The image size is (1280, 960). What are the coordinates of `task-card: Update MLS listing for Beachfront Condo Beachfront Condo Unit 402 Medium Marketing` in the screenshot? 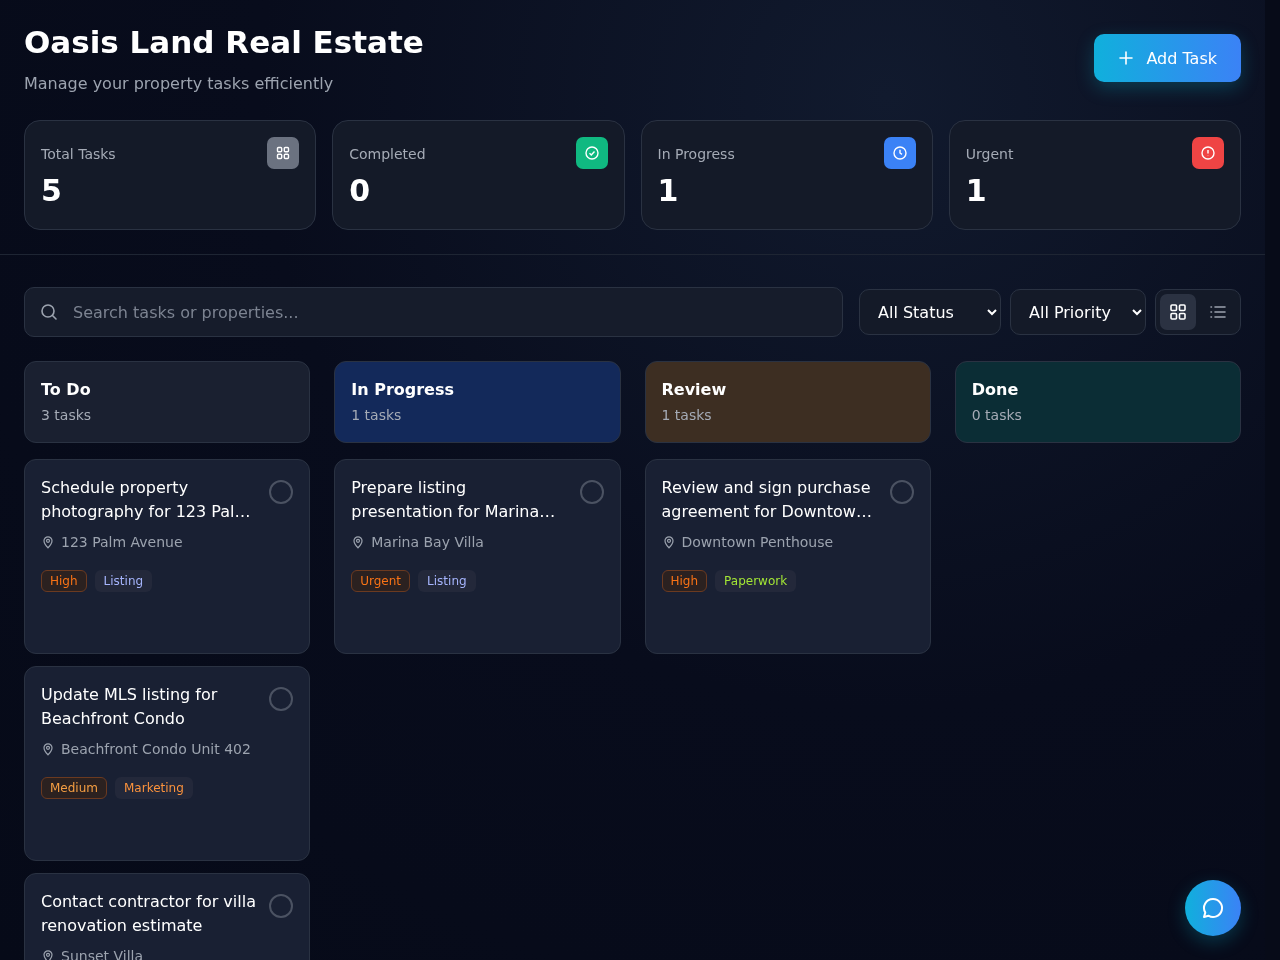 It's located at (167, 763).